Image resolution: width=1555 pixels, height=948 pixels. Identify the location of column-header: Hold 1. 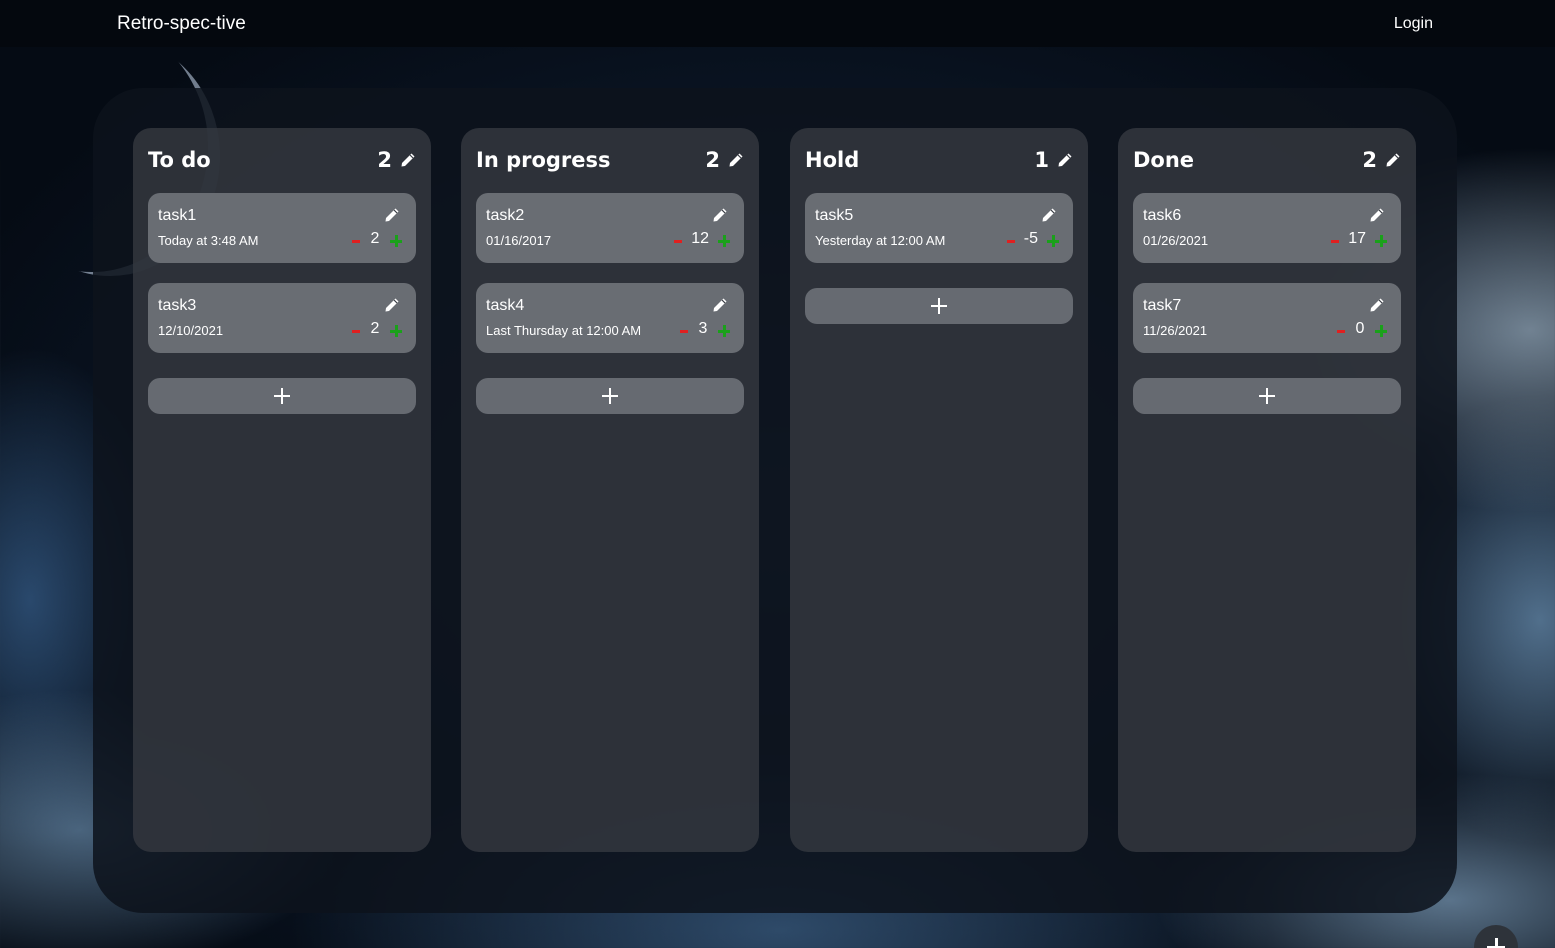
(939, 160).